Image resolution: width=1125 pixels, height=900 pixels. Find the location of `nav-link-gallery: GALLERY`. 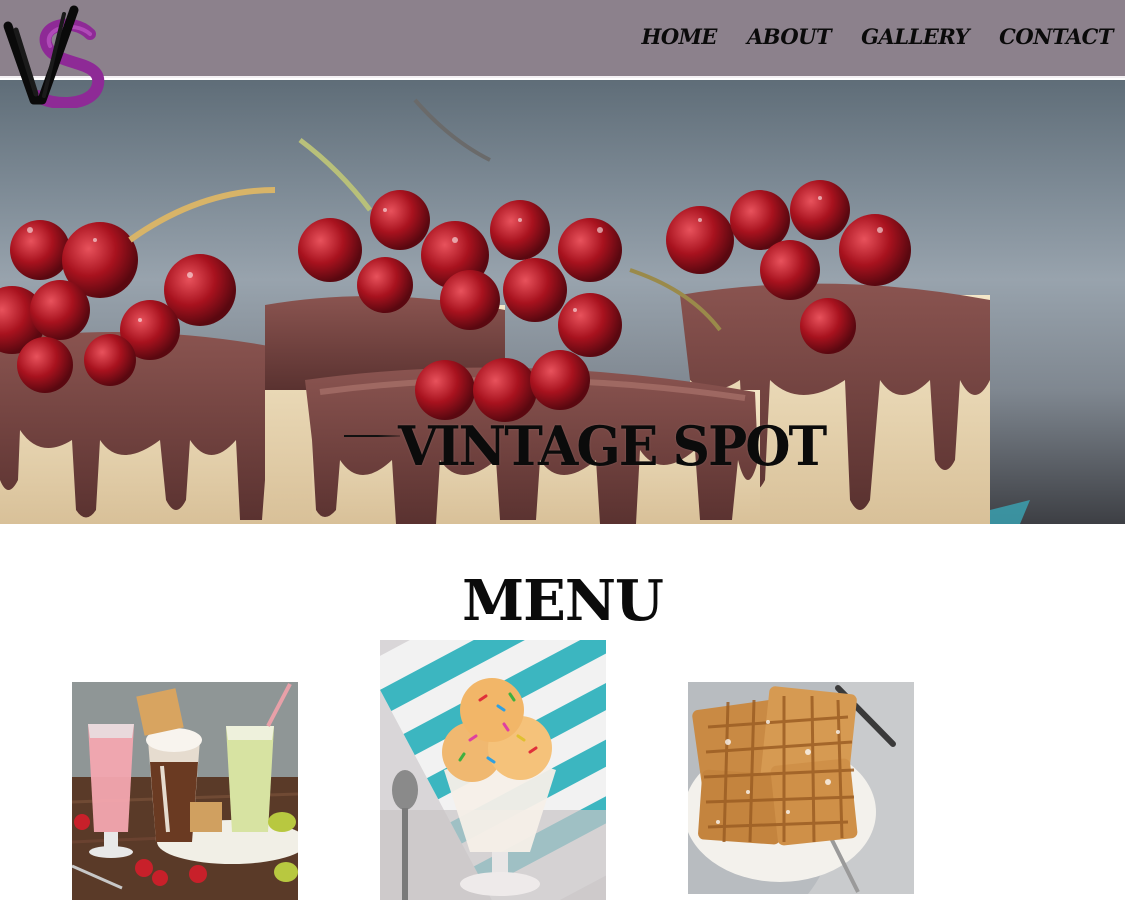

nav-link-gallery: GALLERY is located at coordinates (915, 36).